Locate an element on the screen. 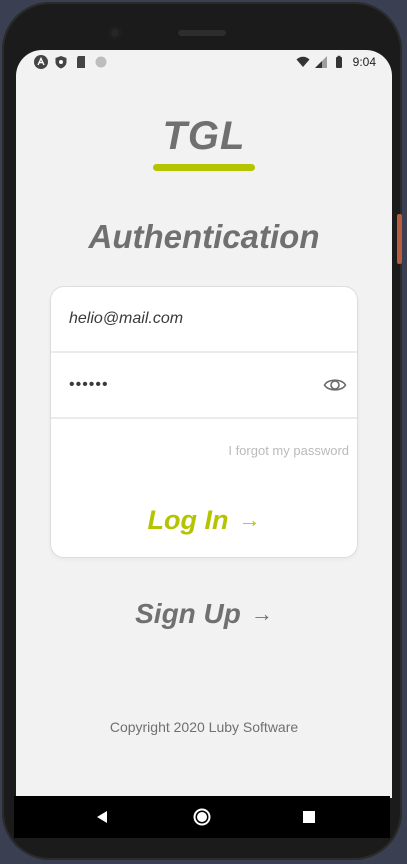  status-bar: 9:04 is located at coordinates (204, 63).